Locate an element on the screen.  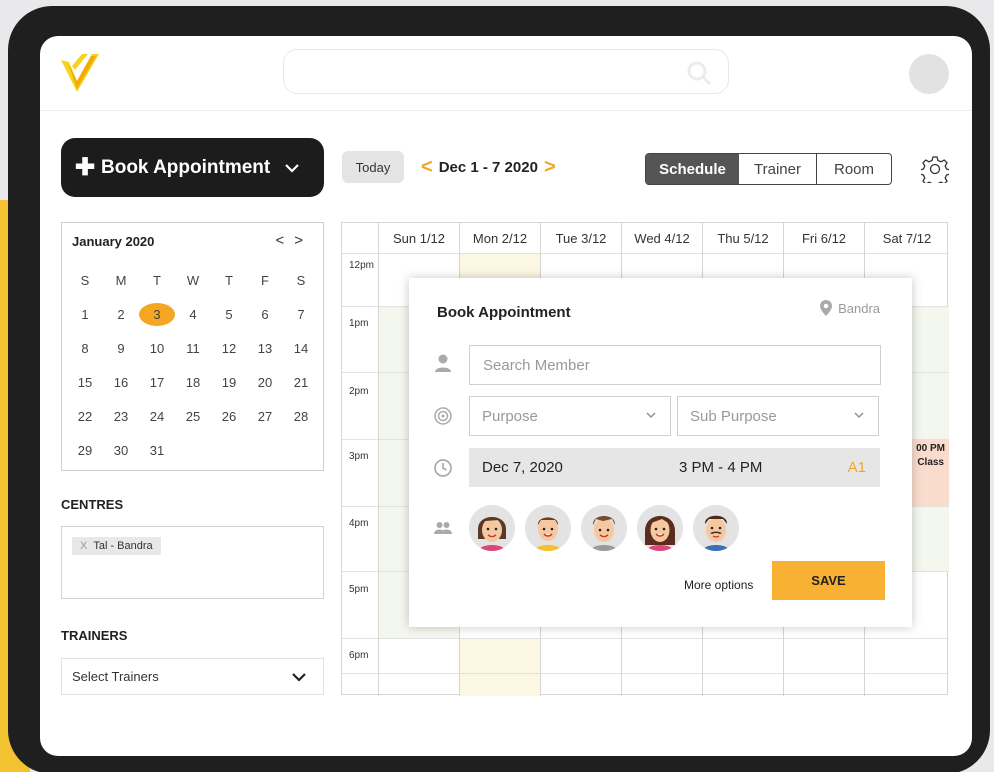
mini-calendar-nav: <> is located at coordinates (294, 240).